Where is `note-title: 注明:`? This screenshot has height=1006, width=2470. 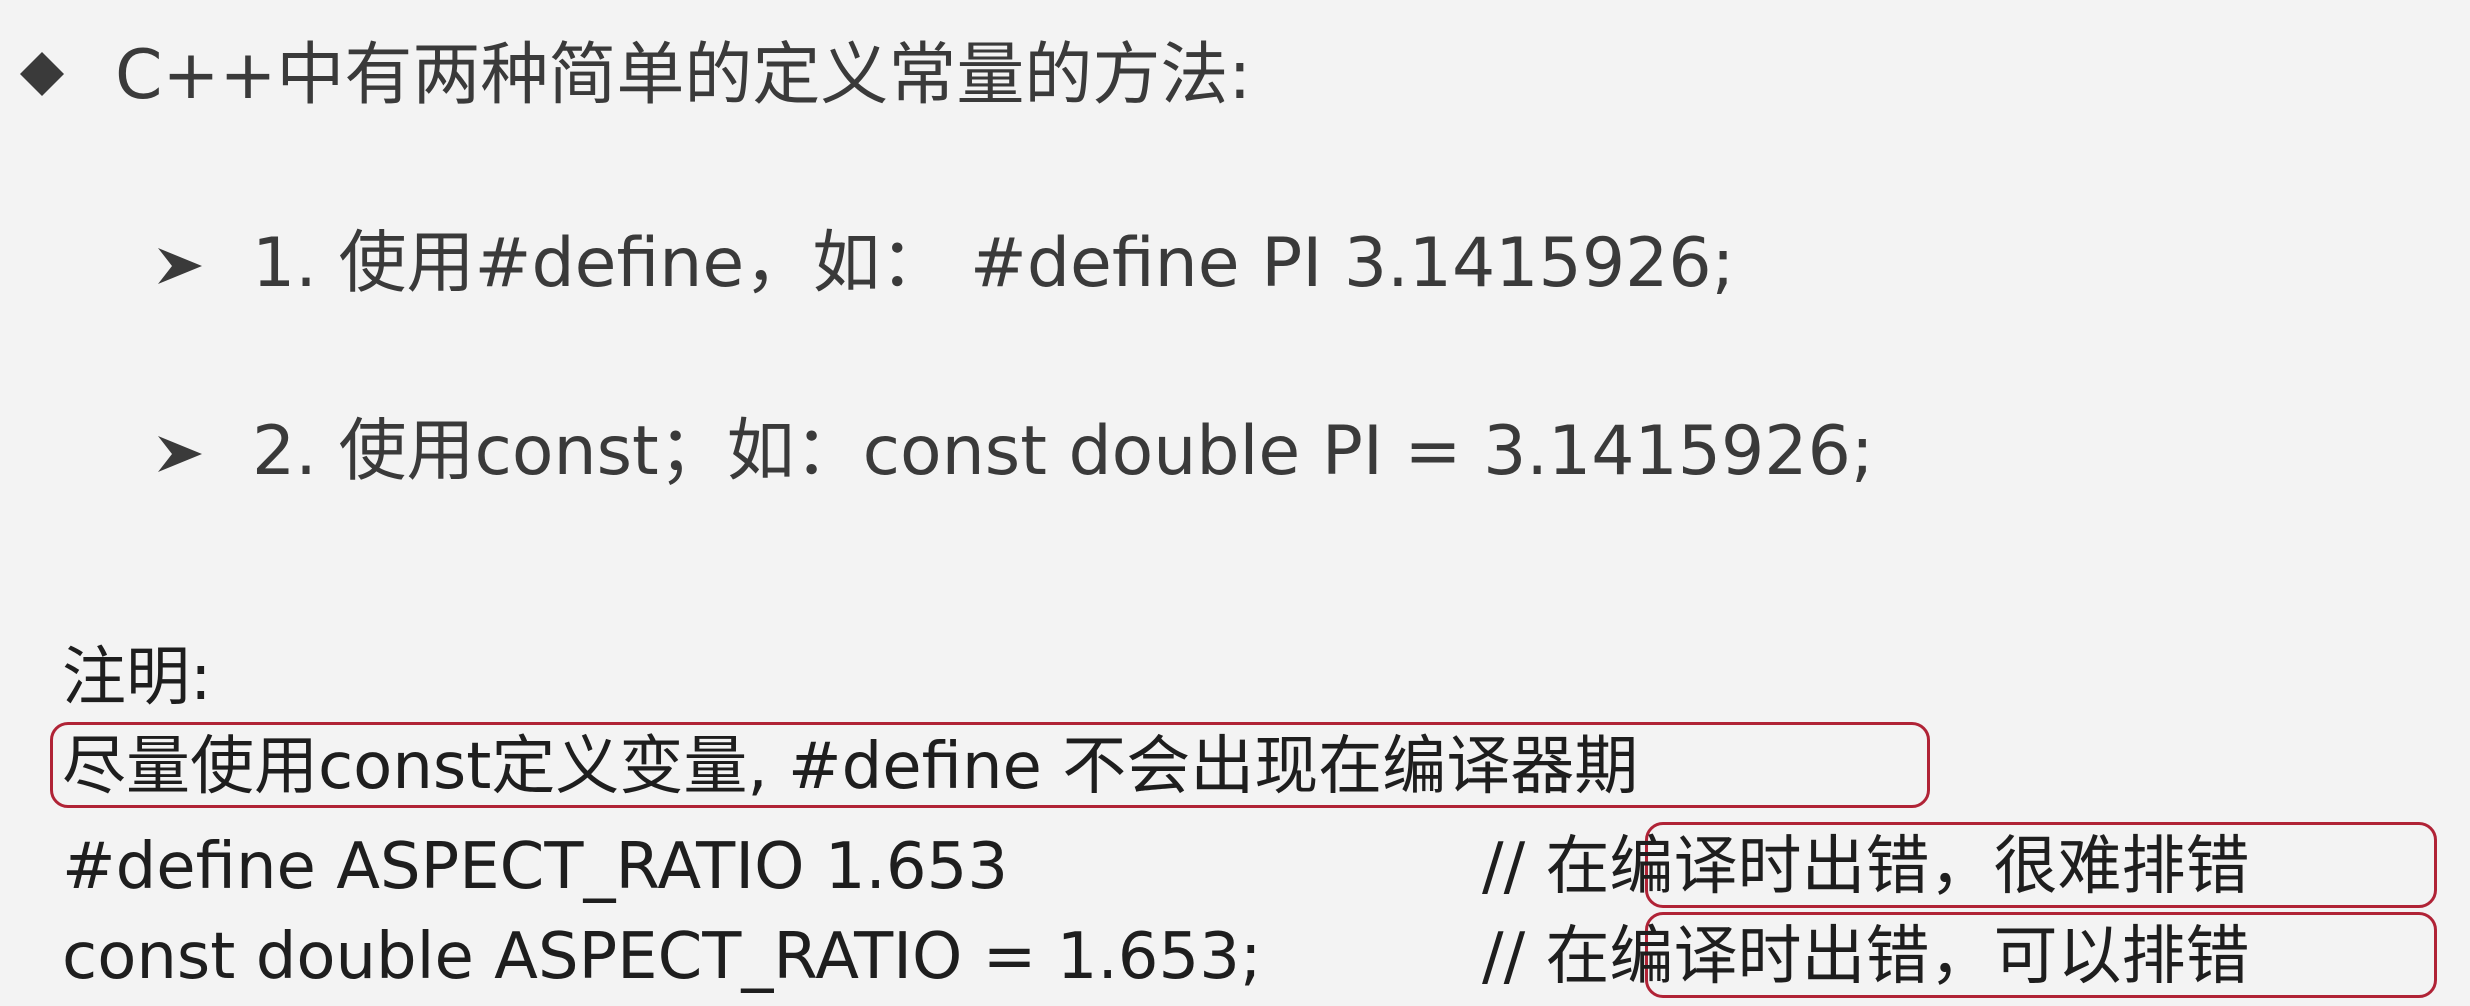 note-title: 注明: is located at coordinates (137, 678).